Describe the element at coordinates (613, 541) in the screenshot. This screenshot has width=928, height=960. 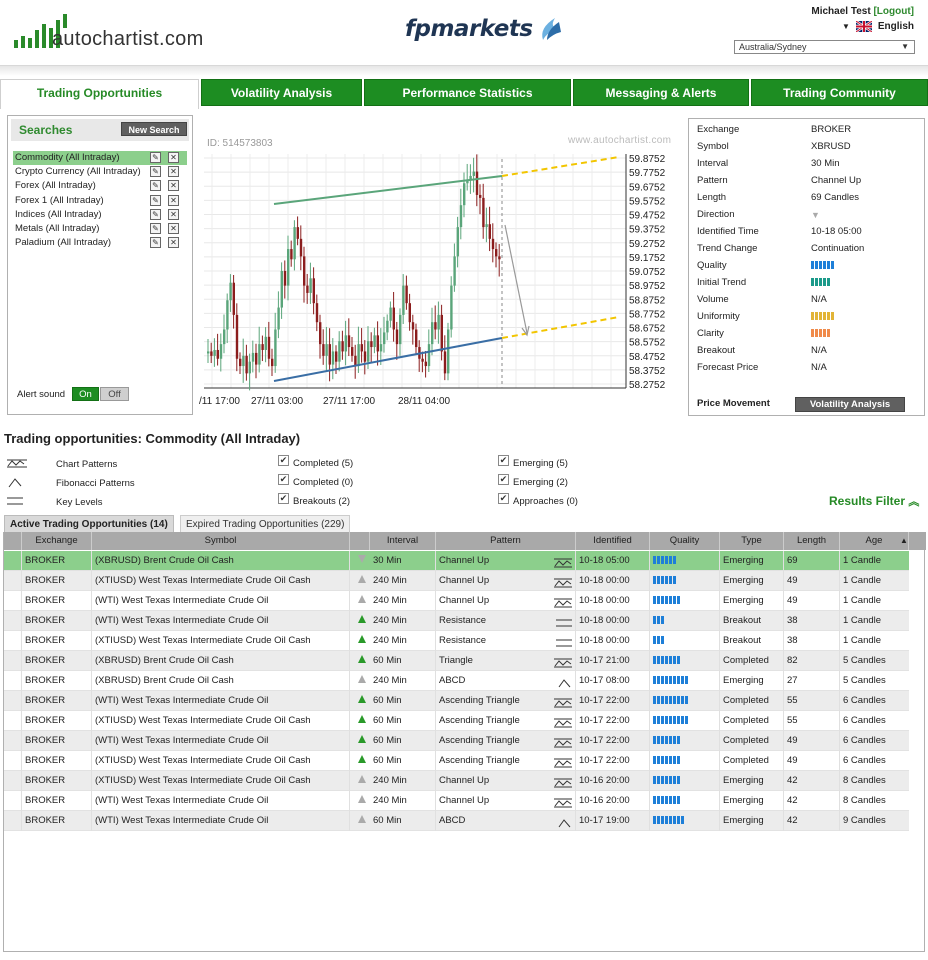
I see `column-header: Identified` at that location.